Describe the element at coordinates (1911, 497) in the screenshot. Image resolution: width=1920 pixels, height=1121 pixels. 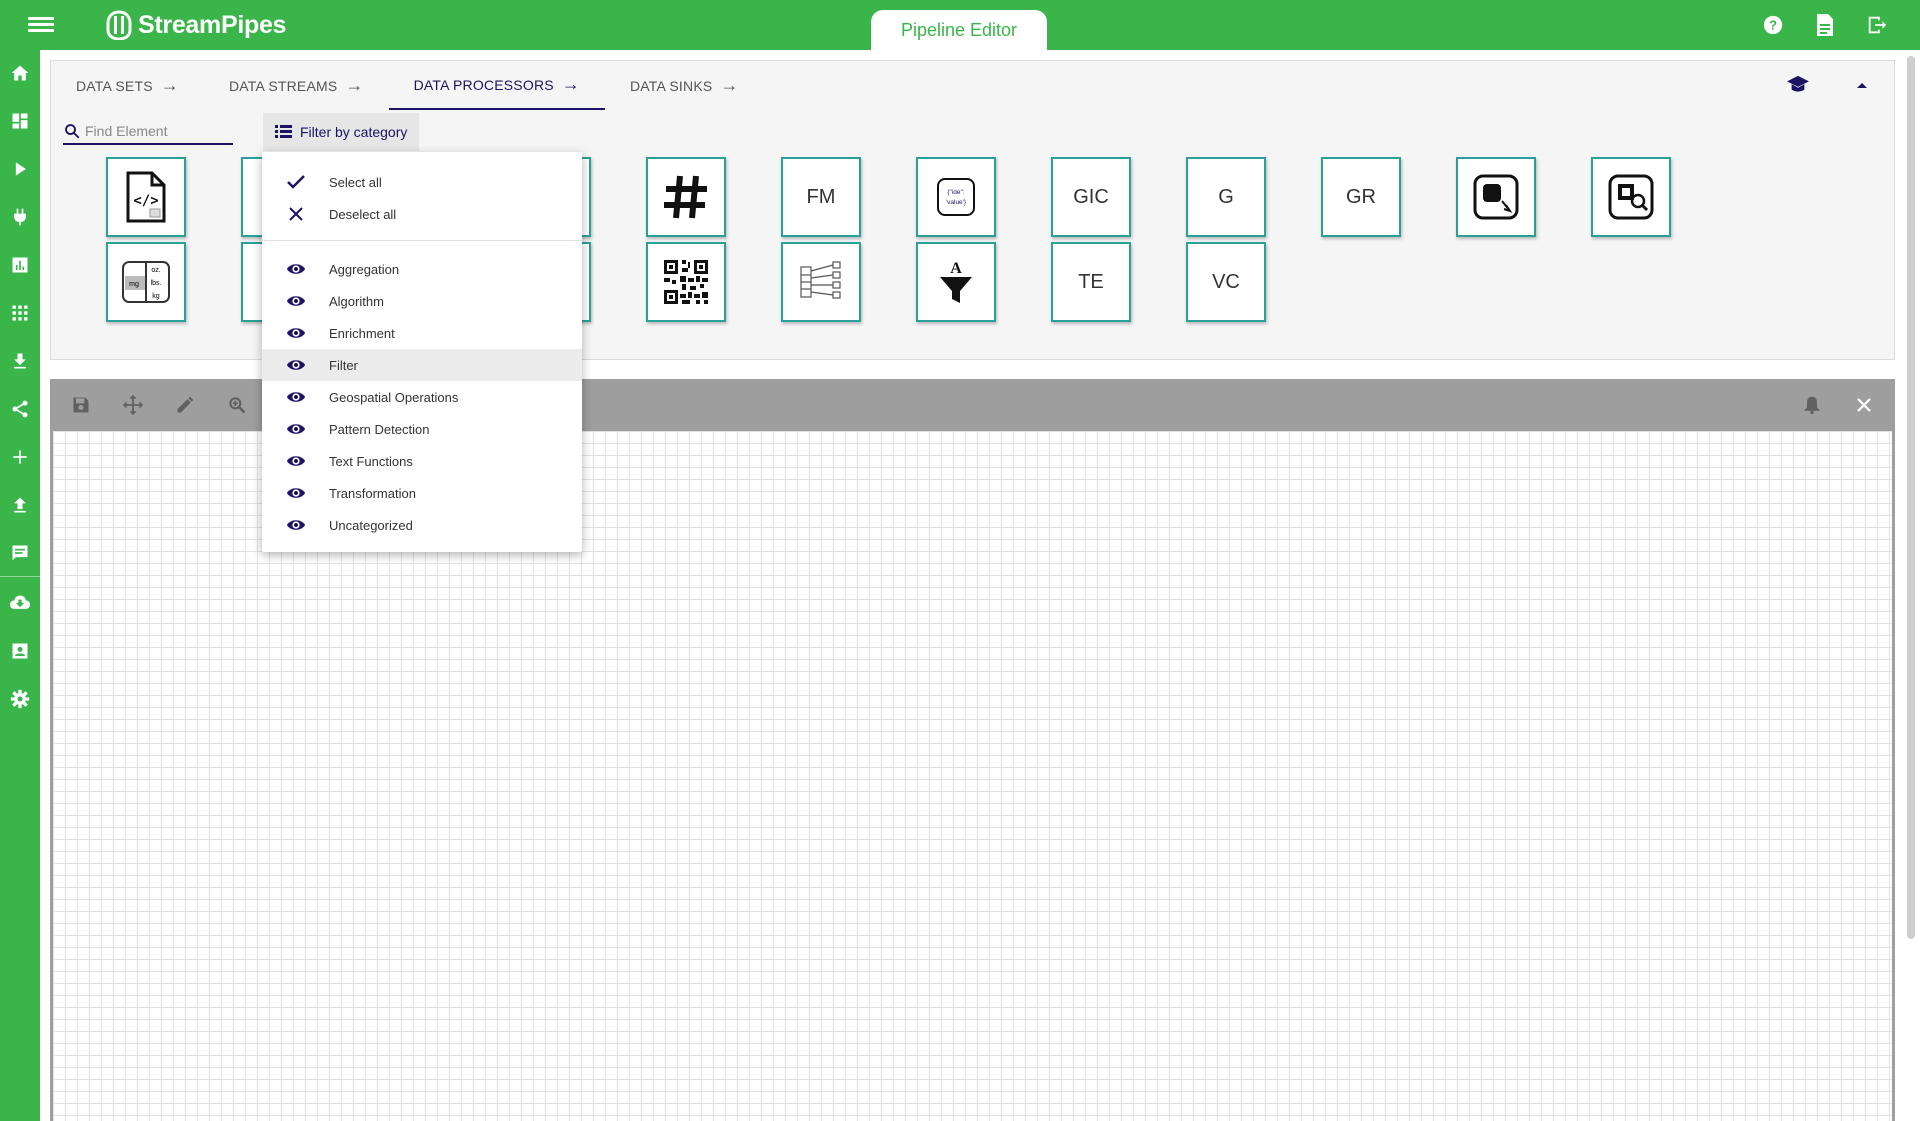
I see `page-scrollbar` at that location.